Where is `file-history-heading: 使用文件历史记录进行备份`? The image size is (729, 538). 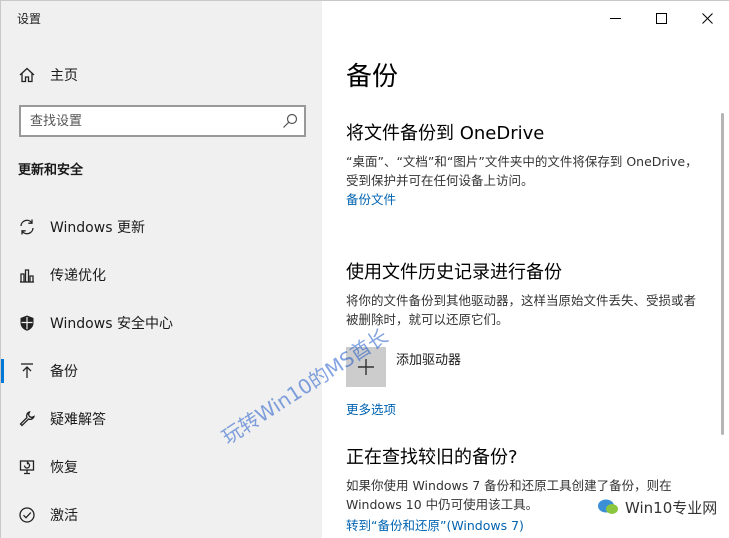
file-history-heading: 使用文件历史记录进行备份 is located at coordinates (454, 272).